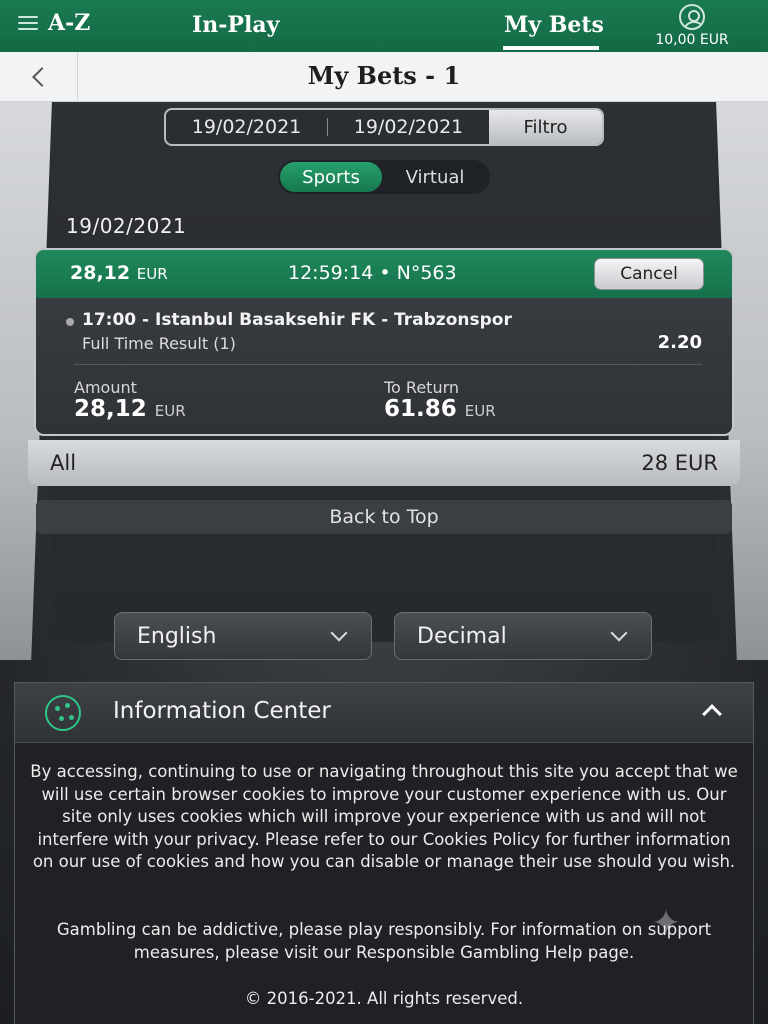 The height and width of the screenshot is (1024, 768). I want to click on nav-mybets-tab: My Bets, so click(554, 25).